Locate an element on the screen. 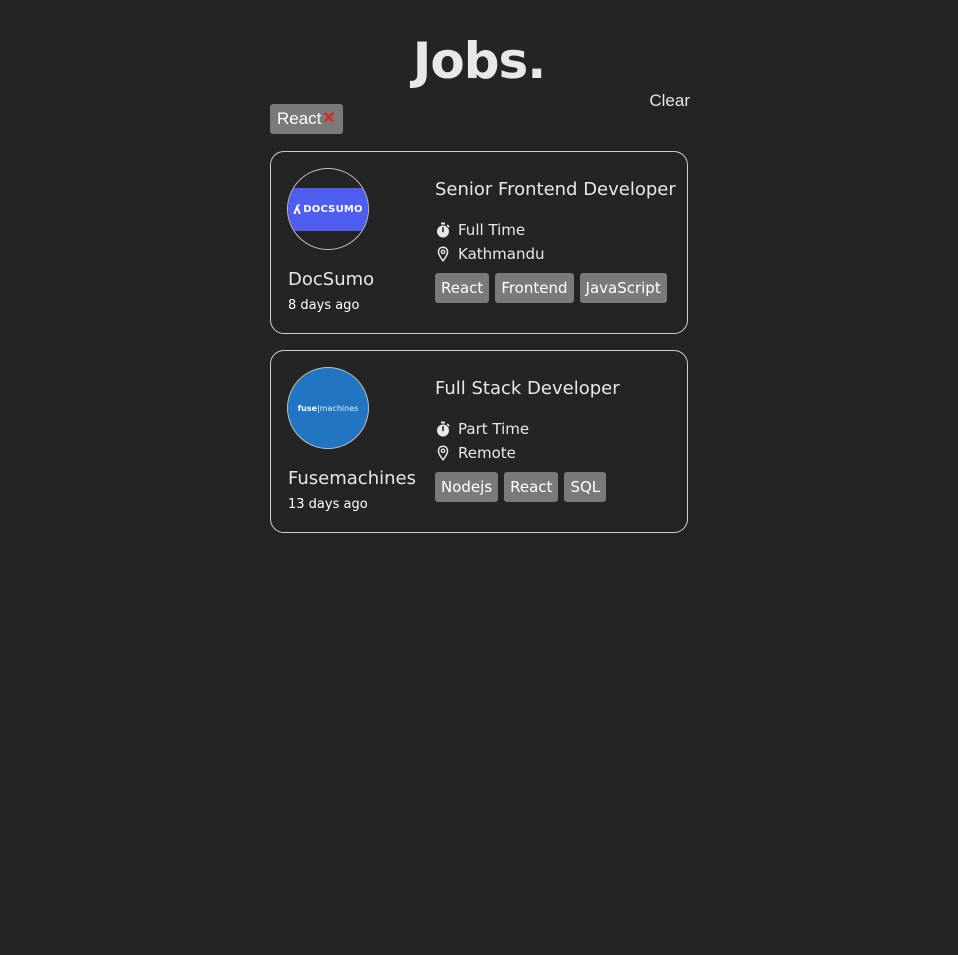 The image size is (958, 955). company-name: DocSumo is located at coordinates (331, 279).